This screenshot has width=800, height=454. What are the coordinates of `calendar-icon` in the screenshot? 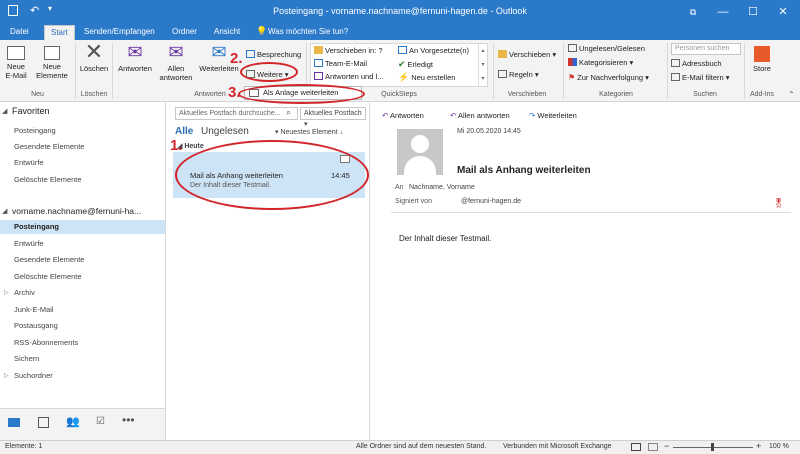 It's located at (43, 422).